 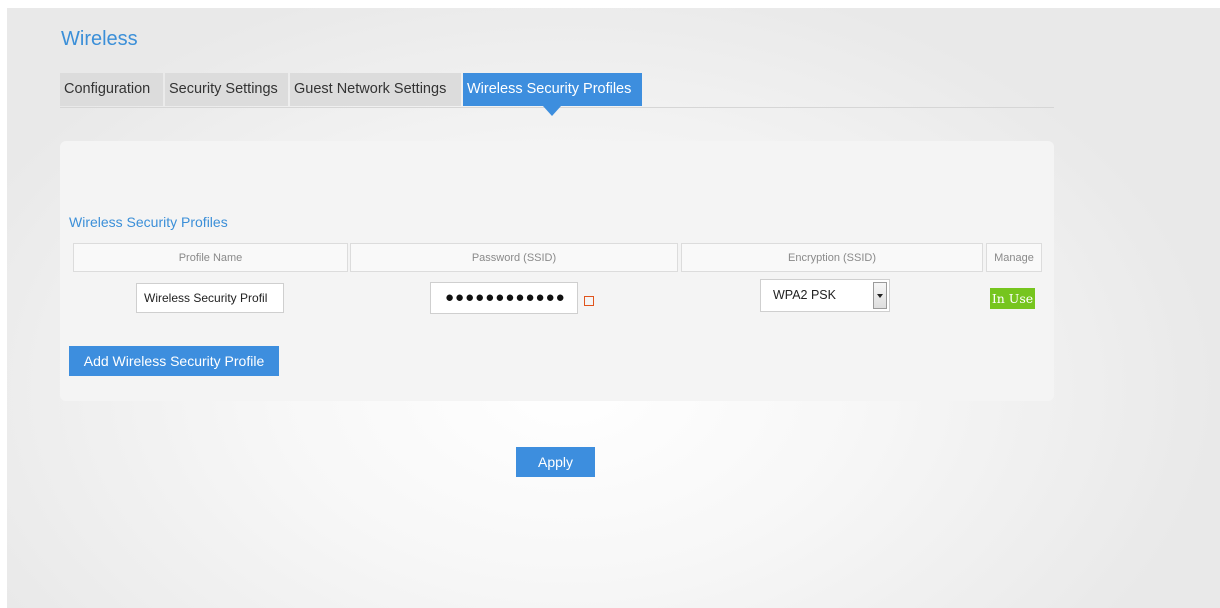 What do you see at coordinates (504, 298) in the screenshot?
I see `password-input: ●●●●●●●●●●●●` at bounding box center [504, 298].